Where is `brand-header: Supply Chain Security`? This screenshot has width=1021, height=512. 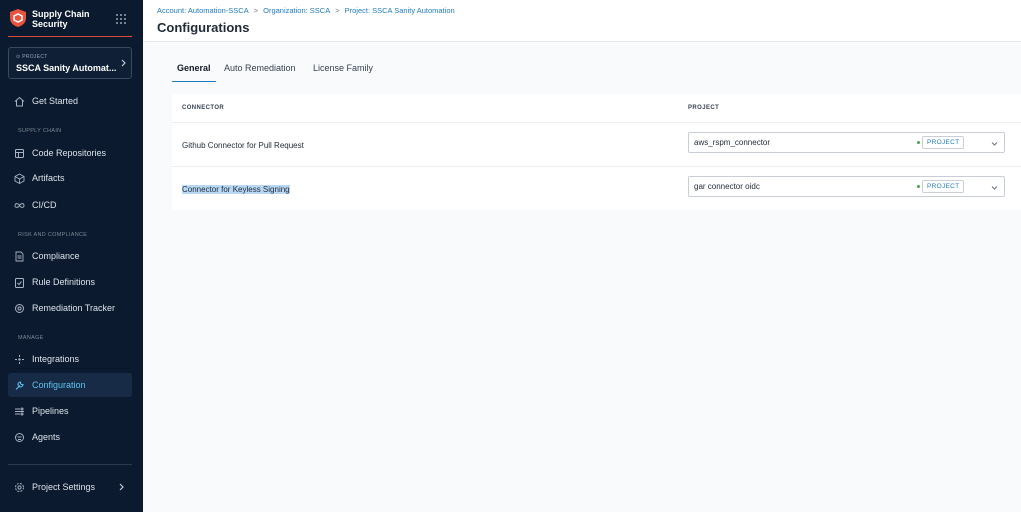
brand-header: Supply Chain Security is located at coordinates (70, 21).